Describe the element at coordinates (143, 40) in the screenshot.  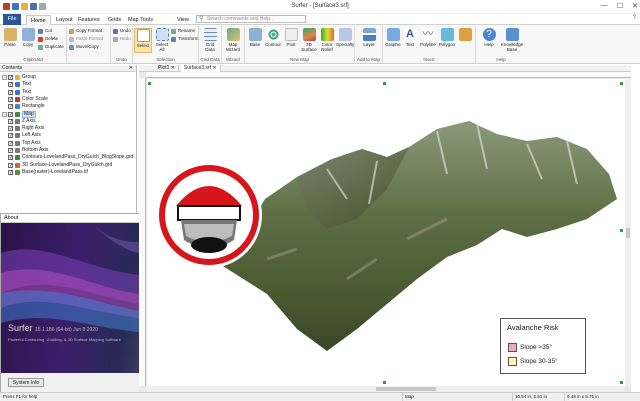
I see `select-button: Select` at that location.